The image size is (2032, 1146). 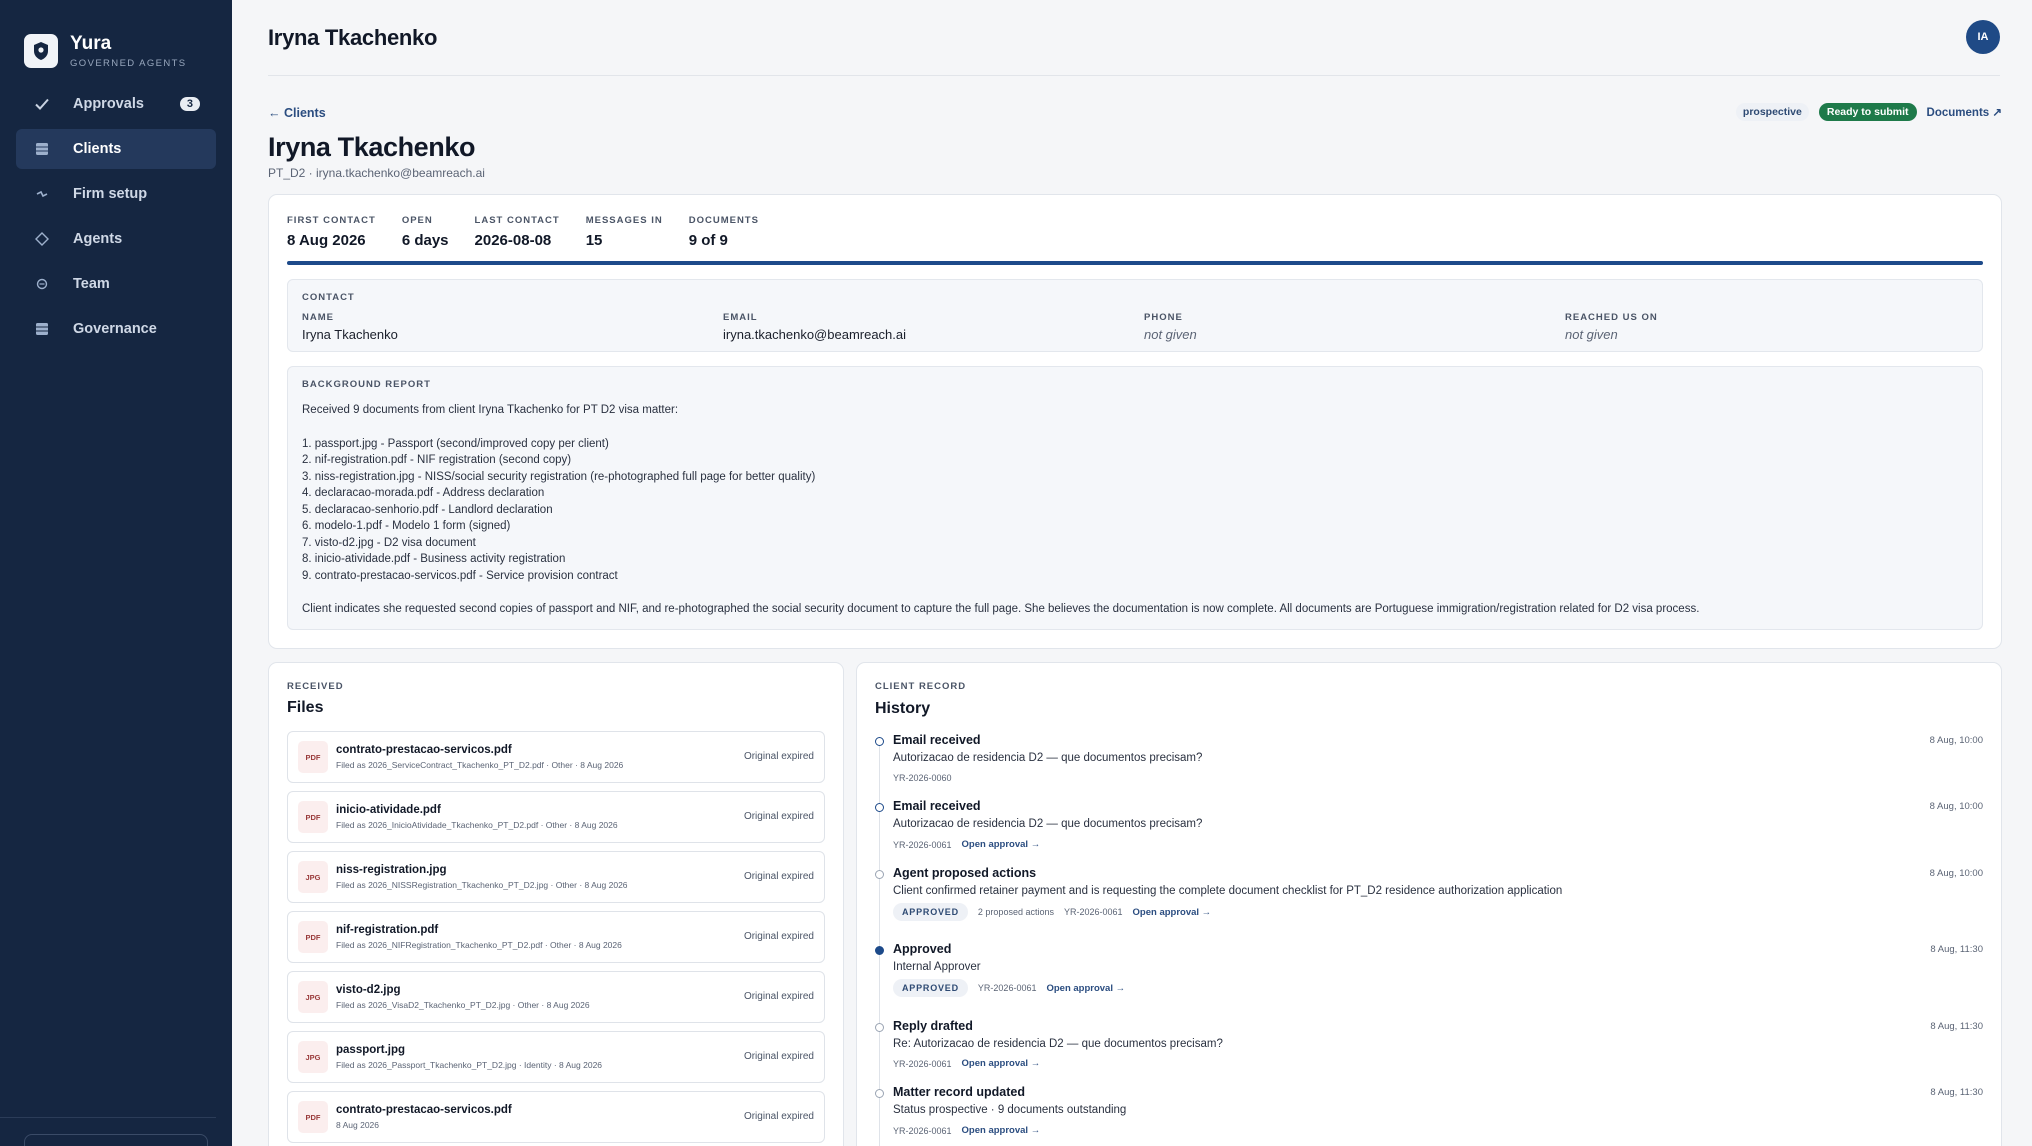 What do you see at coordinates (1135, 263) in the screenshot?
I see `documents-progress-bar` at bounding box center [1135, 263].